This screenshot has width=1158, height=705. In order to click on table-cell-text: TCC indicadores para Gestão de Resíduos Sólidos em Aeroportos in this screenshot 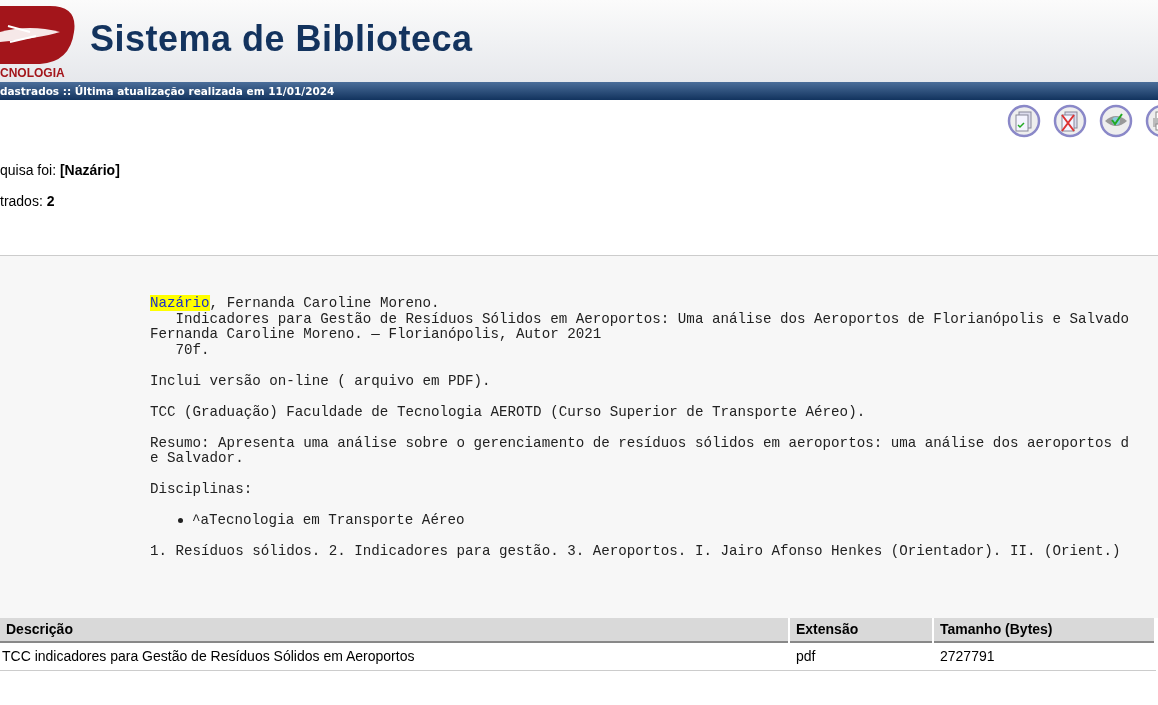, I will do `click(208, 656)`.